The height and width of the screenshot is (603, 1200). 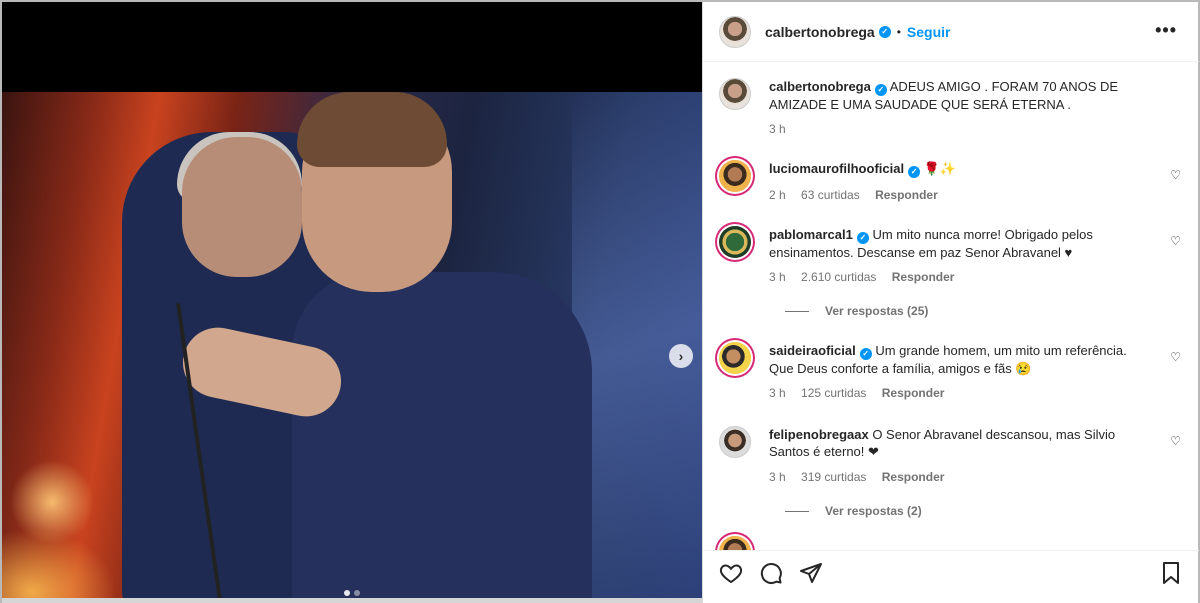 I want to click on comment-likes: 319 curtidas, so click(x=833, y=477).